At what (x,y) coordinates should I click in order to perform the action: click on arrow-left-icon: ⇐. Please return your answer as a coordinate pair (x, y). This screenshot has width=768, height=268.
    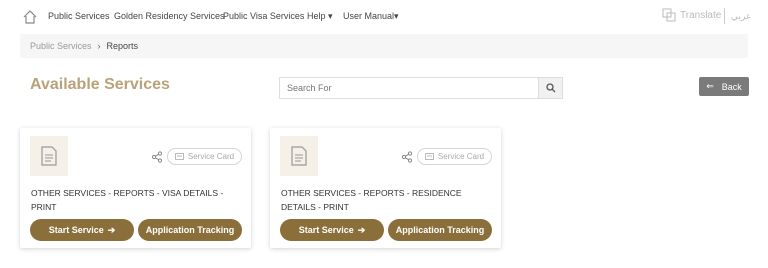
    Looking at the image, I should click on (710, 86).